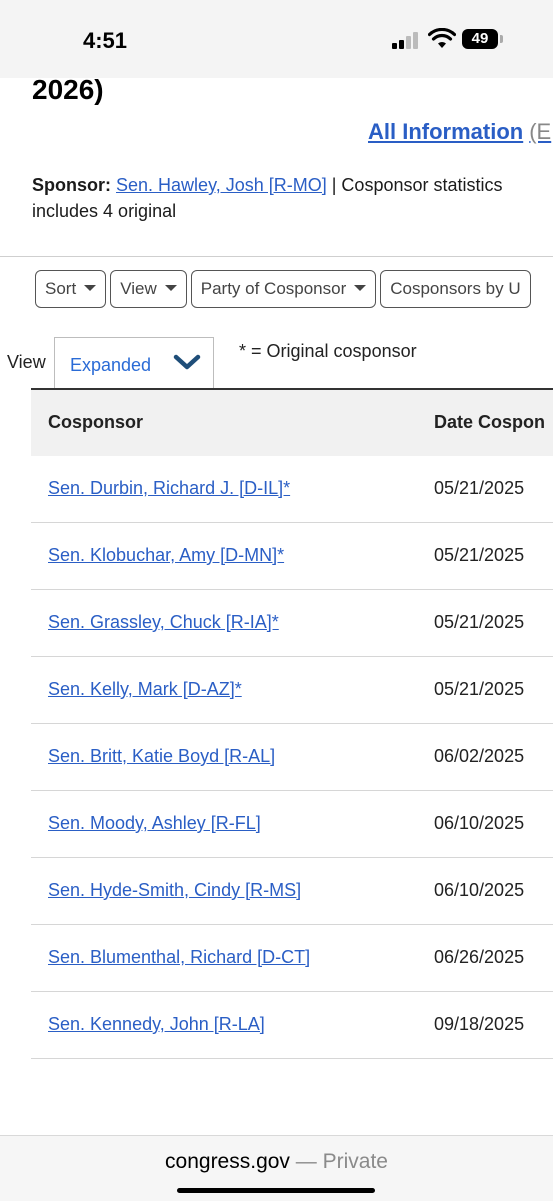  I want to click on original-count-text: includes 4 original, so click(104, 211).